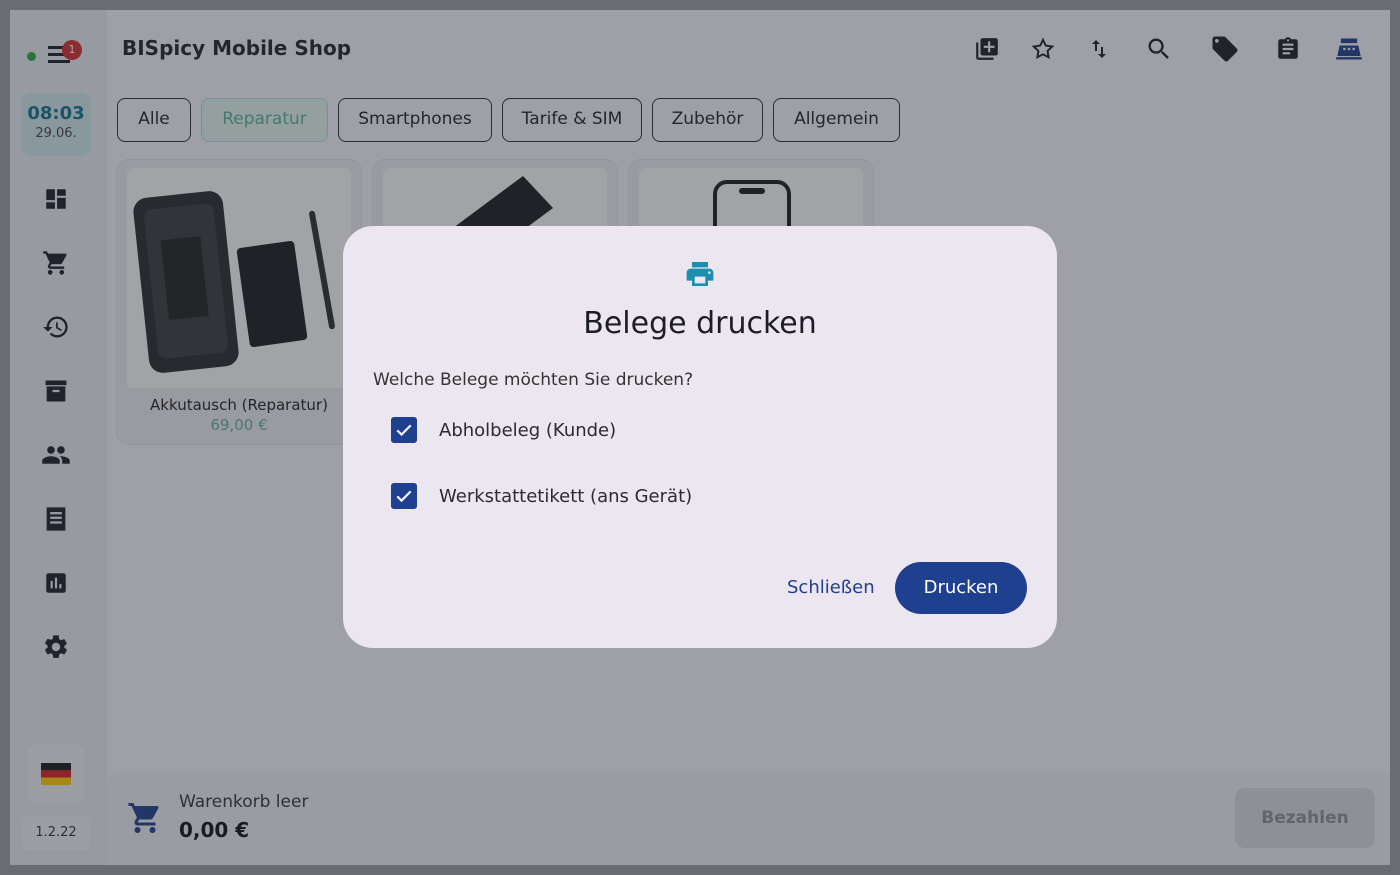 The width and height of the screenshot is (1400, 875). I want to click on printer-icon, so click(700, 276).